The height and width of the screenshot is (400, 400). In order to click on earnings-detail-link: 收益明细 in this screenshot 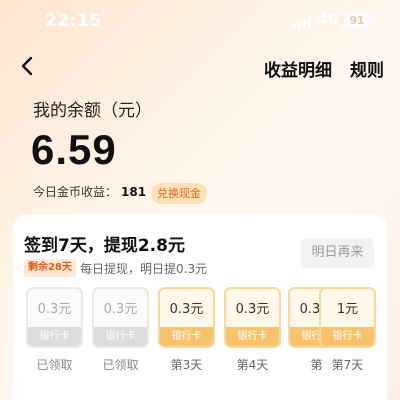, I will do `click(298, 68)`.